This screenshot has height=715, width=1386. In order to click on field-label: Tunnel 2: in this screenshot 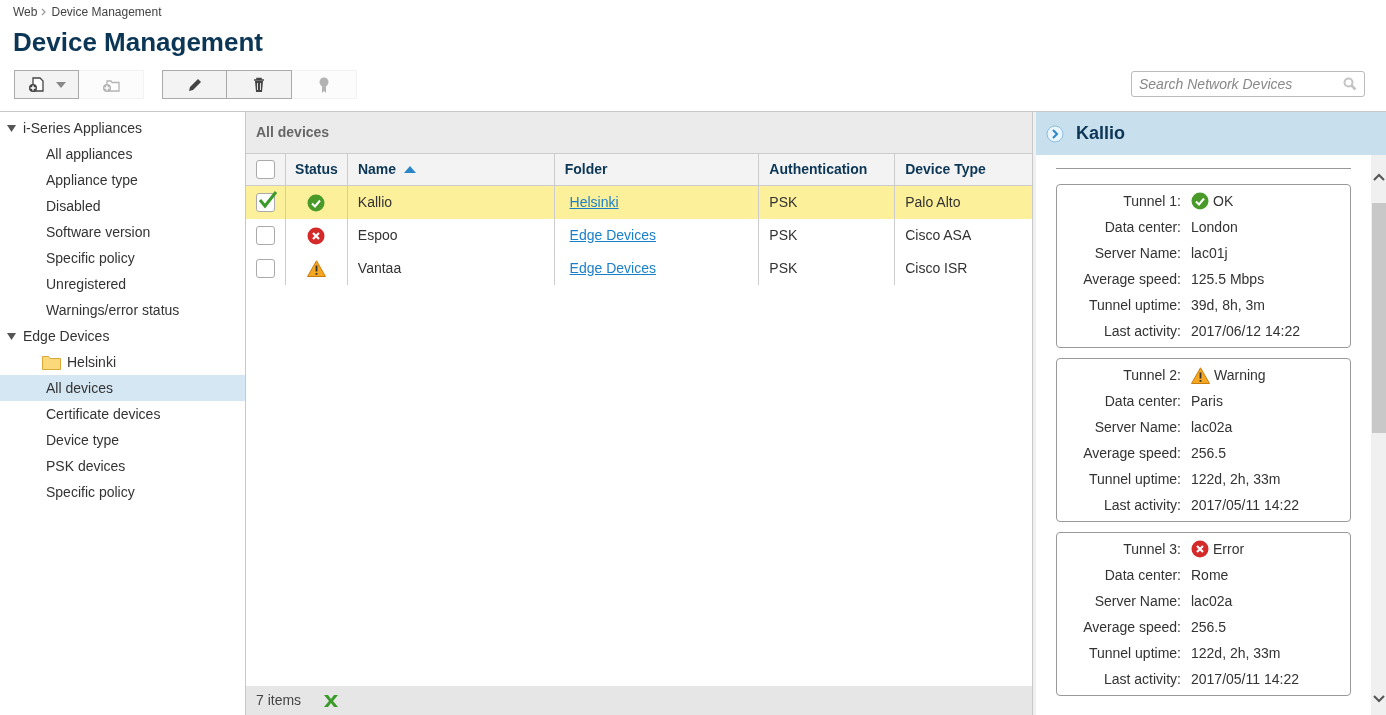, I will do `click(1151, 375)`.